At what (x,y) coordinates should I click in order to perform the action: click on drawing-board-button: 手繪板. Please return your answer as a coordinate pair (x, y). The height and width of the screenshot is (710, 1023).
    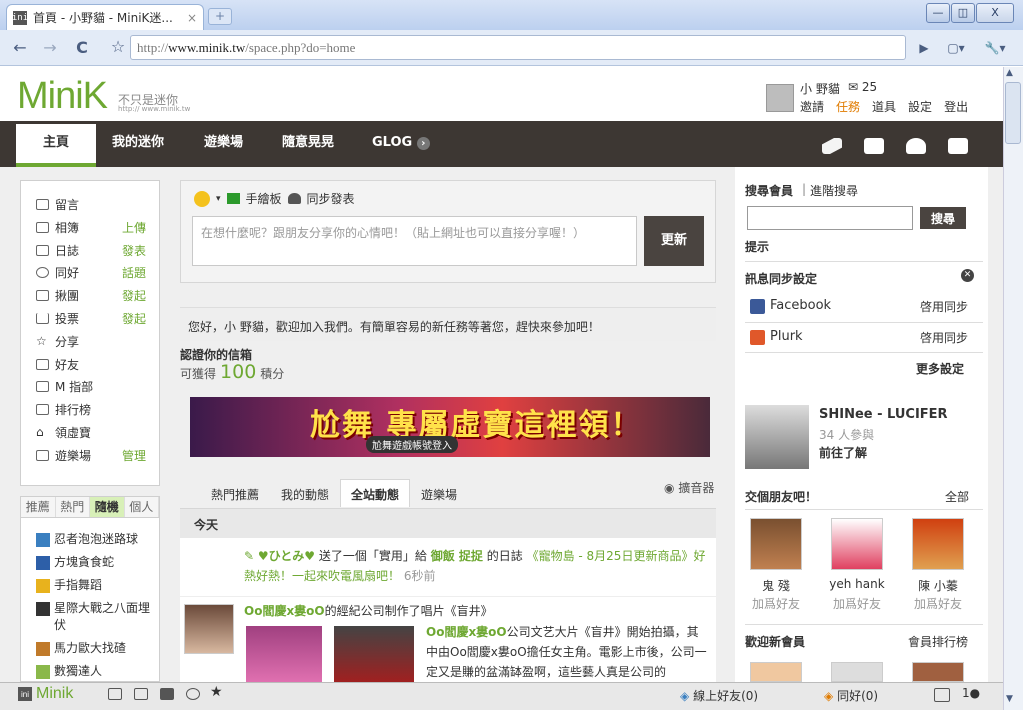
    Looking at the image, I should click on (264, 198).